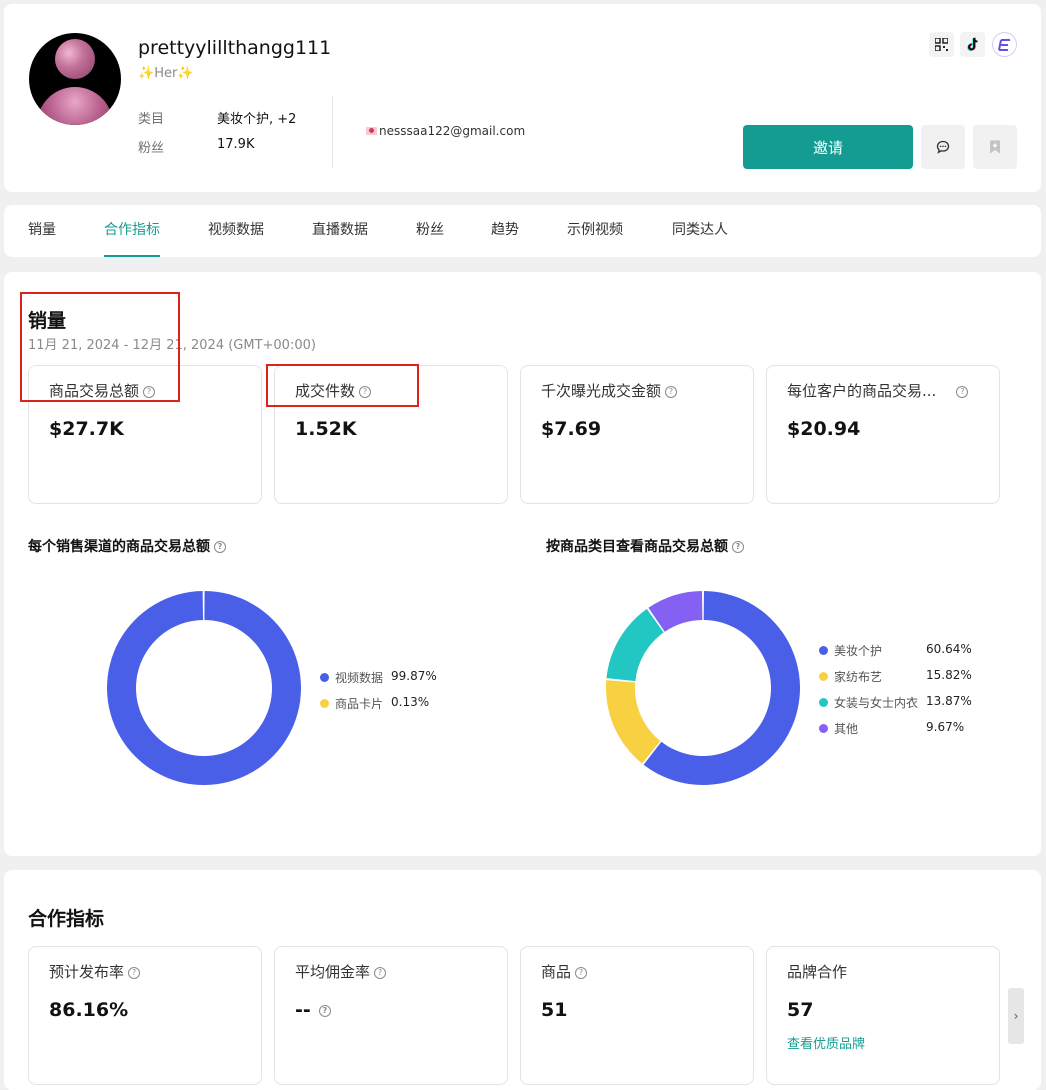 The width and height of the screenshot is (1046, 1090). What do you see at coordinates (817, 972) in the screenshot?
I see `metric-label: 品牌合作` at bounding box center [817, 972].